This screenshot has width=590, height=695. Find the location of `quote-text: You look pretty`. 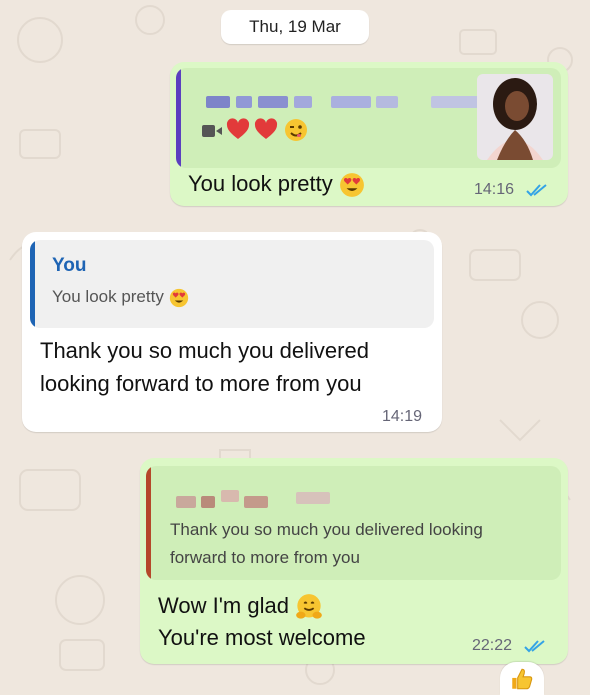

quote-text: You look pretty is located at coordinates (120, 297).